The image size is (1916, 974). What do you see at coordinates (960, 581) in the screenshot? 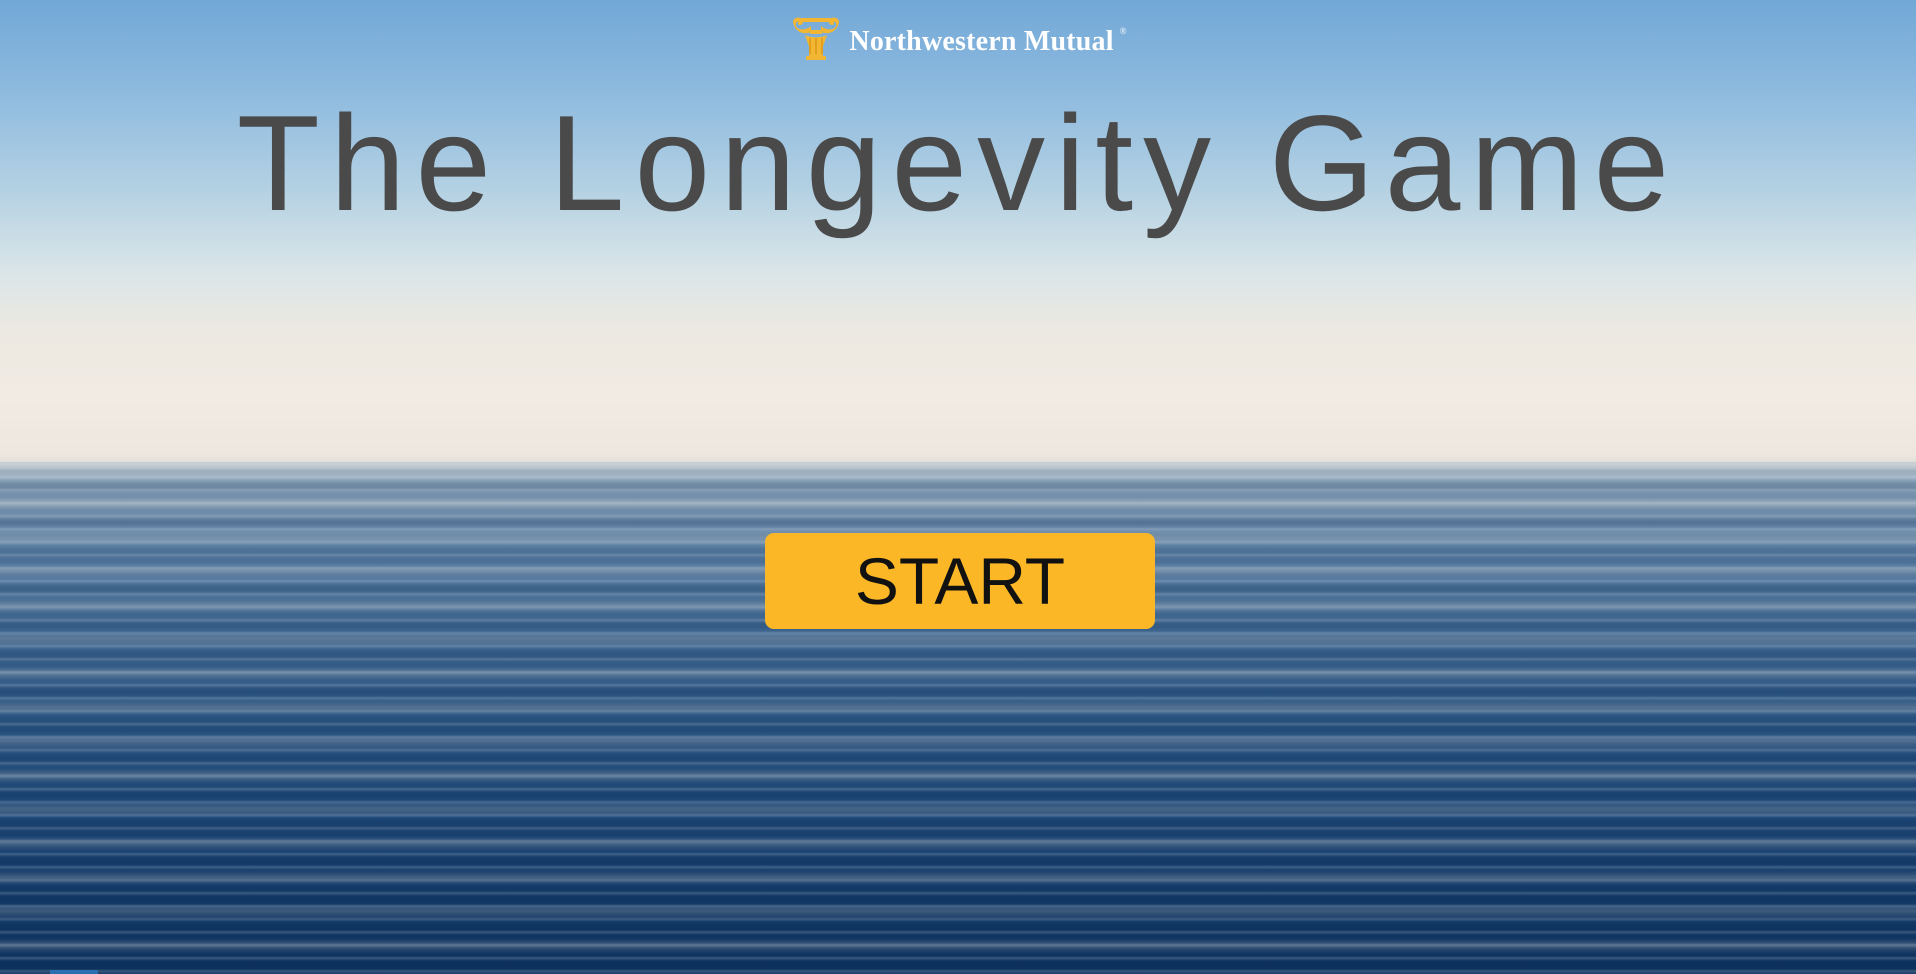
I see `start-button: START` at bounding box center [960, 581].